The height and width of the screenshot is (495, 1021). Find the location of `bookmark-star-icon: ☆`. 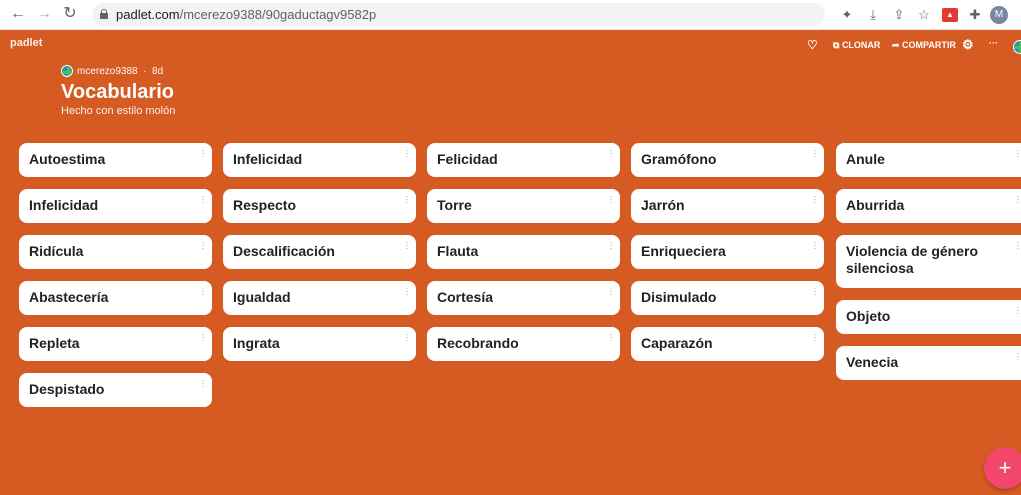

bookmark-star-icon: ☆ is located at coordinates (924, 15).